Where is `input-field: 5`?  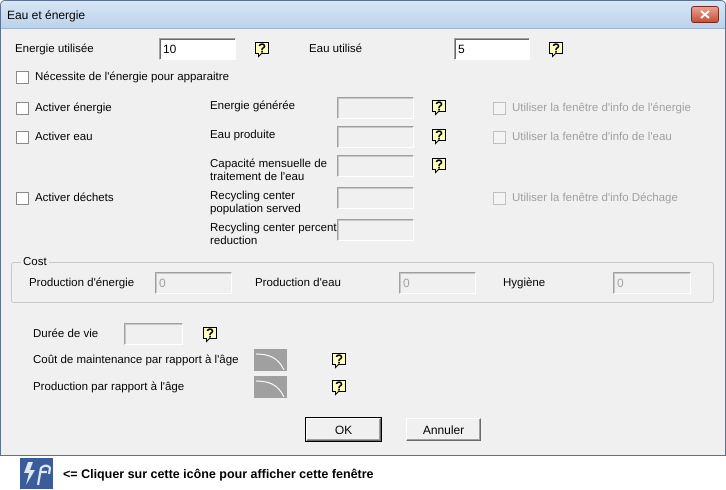 input-field: 5 is located at coordinates (492, 49).